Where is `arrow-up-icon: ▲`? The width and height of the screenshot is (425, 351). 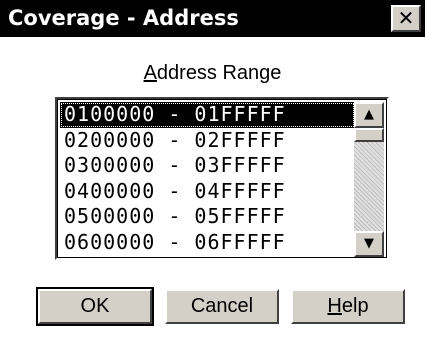
arrow-up-icon: ▲ is located at coordinates (369, 114).